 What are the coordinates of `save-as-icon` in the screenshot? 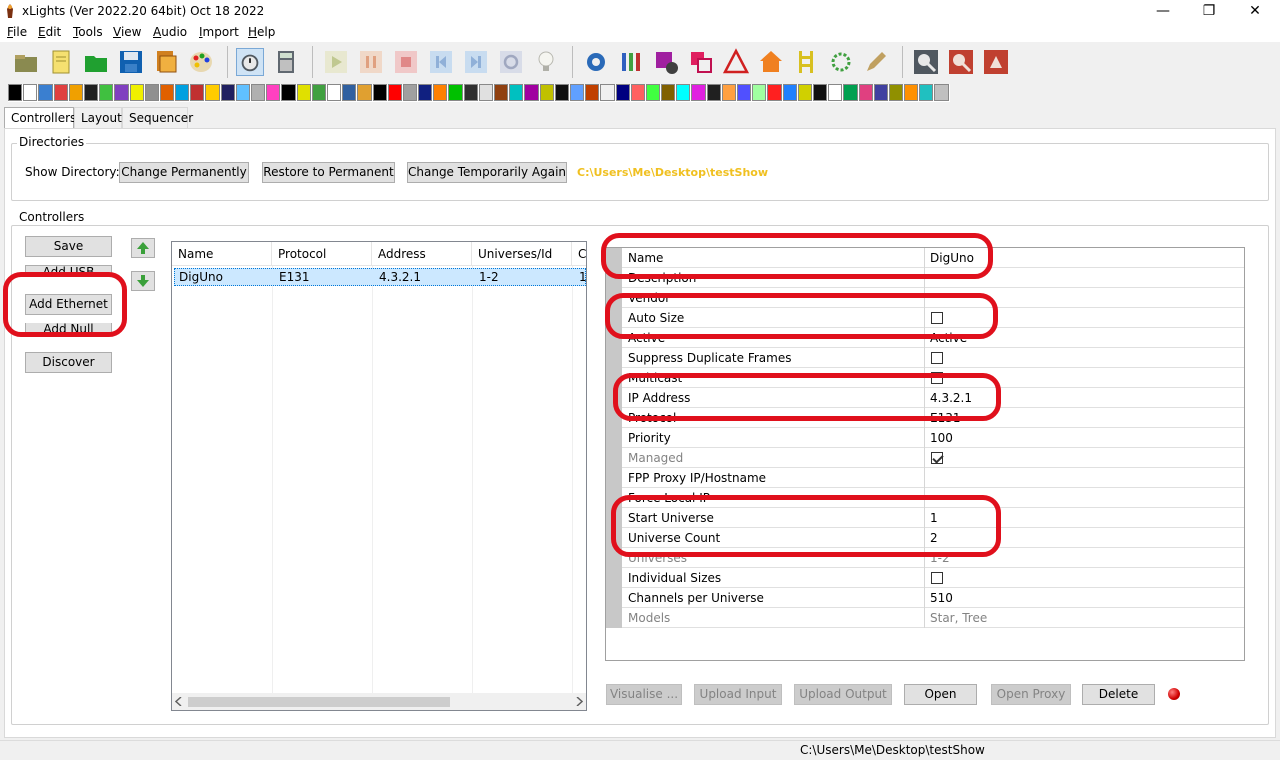 It's located at (166, 62).